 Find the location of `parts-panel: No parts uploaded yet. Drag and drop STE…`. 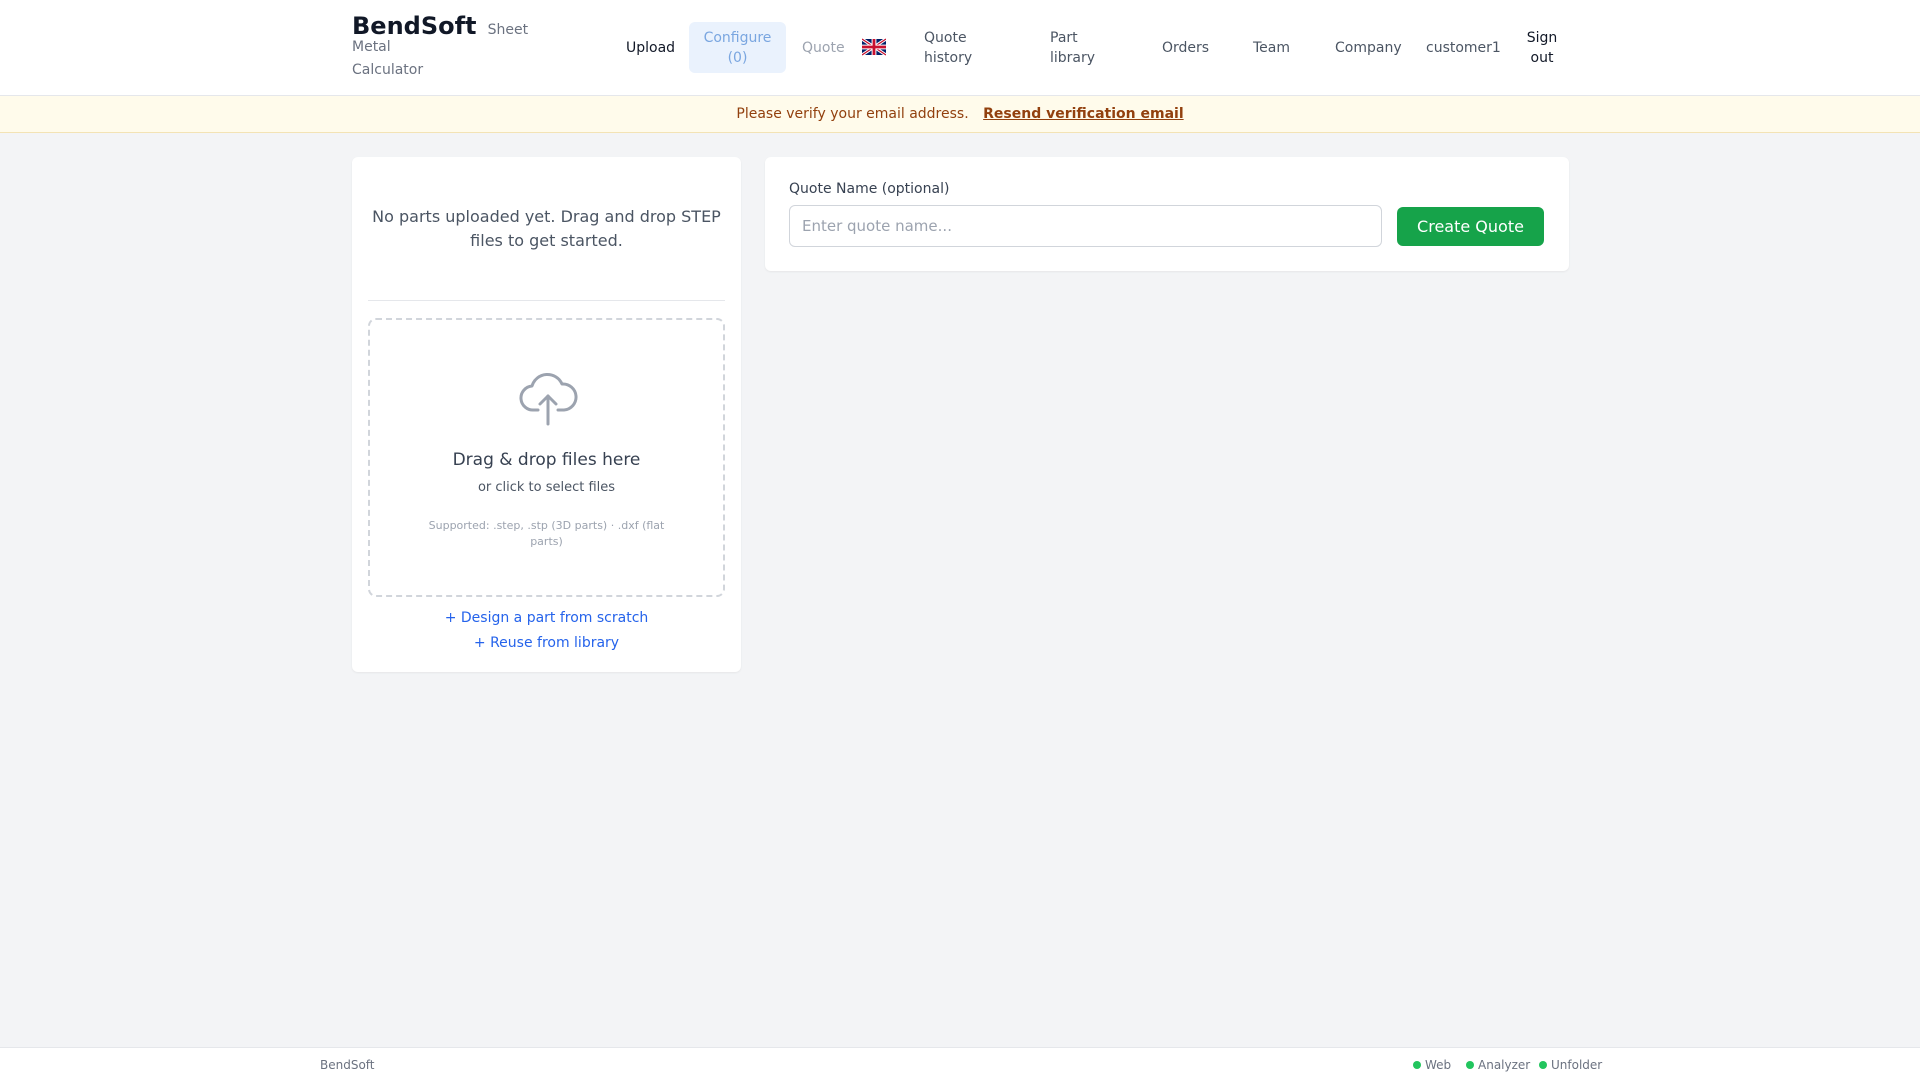

parts-panel: No parts uploaded yet. Drag and drop STE… is located at coordinates (546, 414).